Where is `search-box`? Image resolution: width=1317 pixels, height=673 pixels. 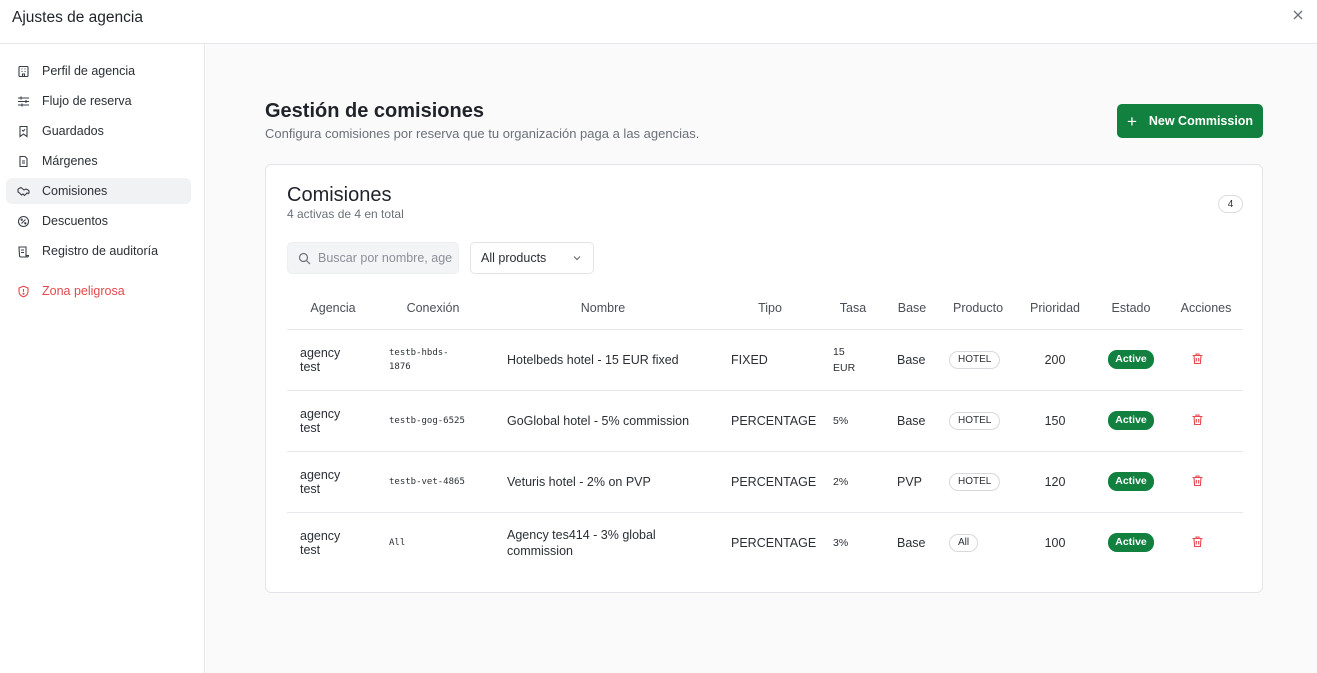 search-box is located at coordinates (373, 258).